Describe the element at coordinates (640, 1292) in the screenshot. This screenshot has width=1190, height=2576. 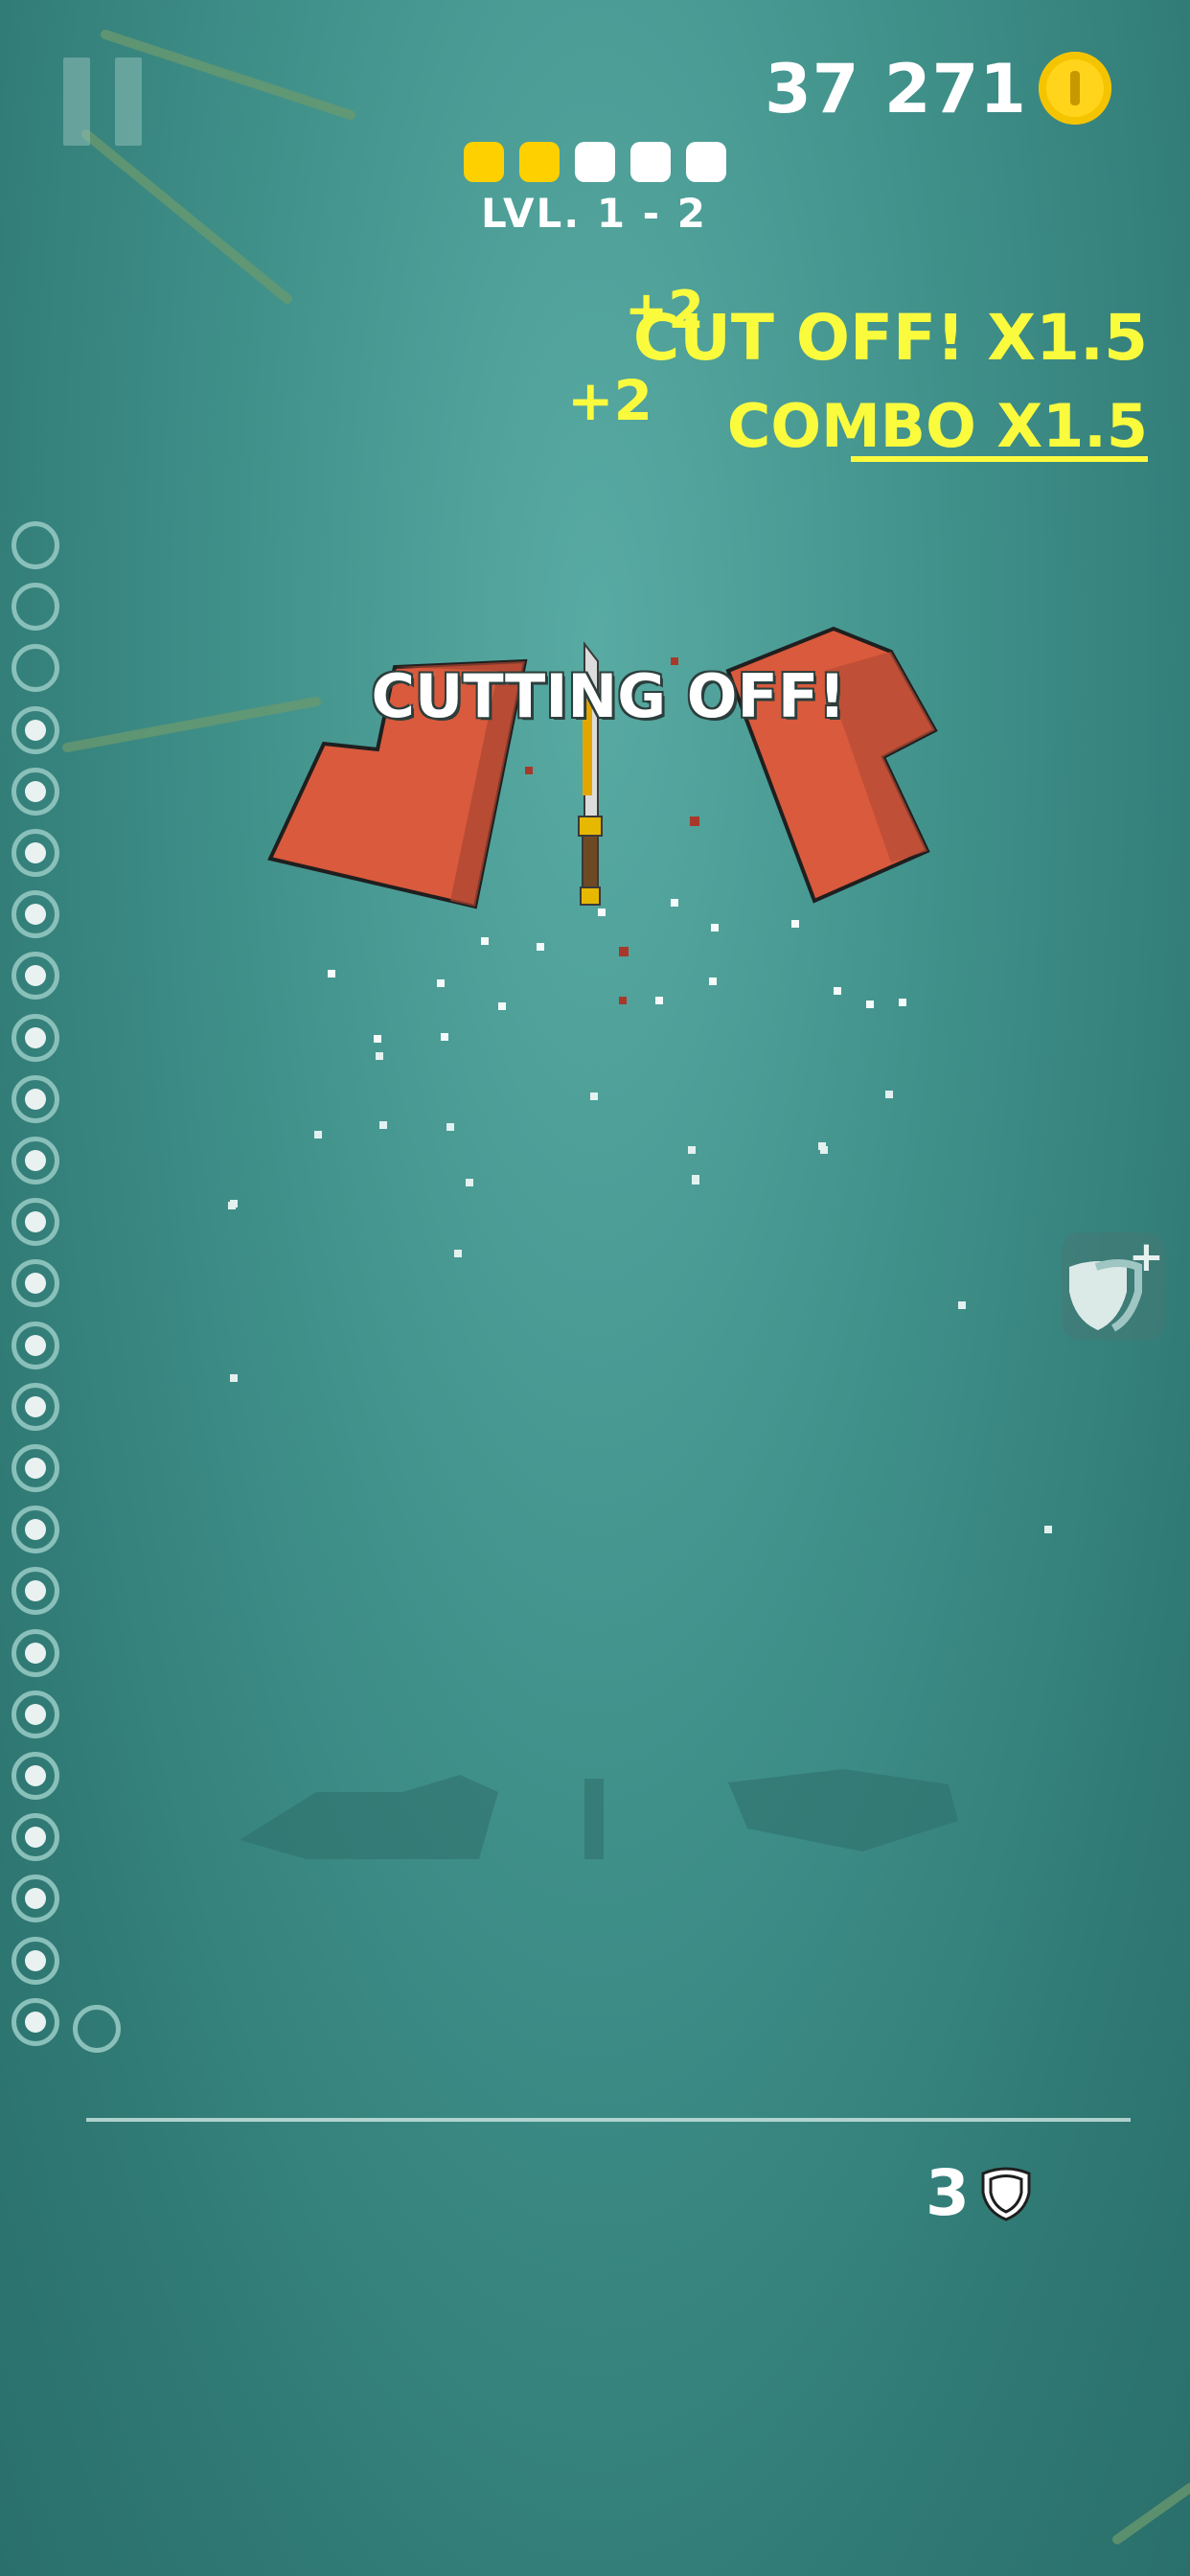
I see `particle-field` at that location.